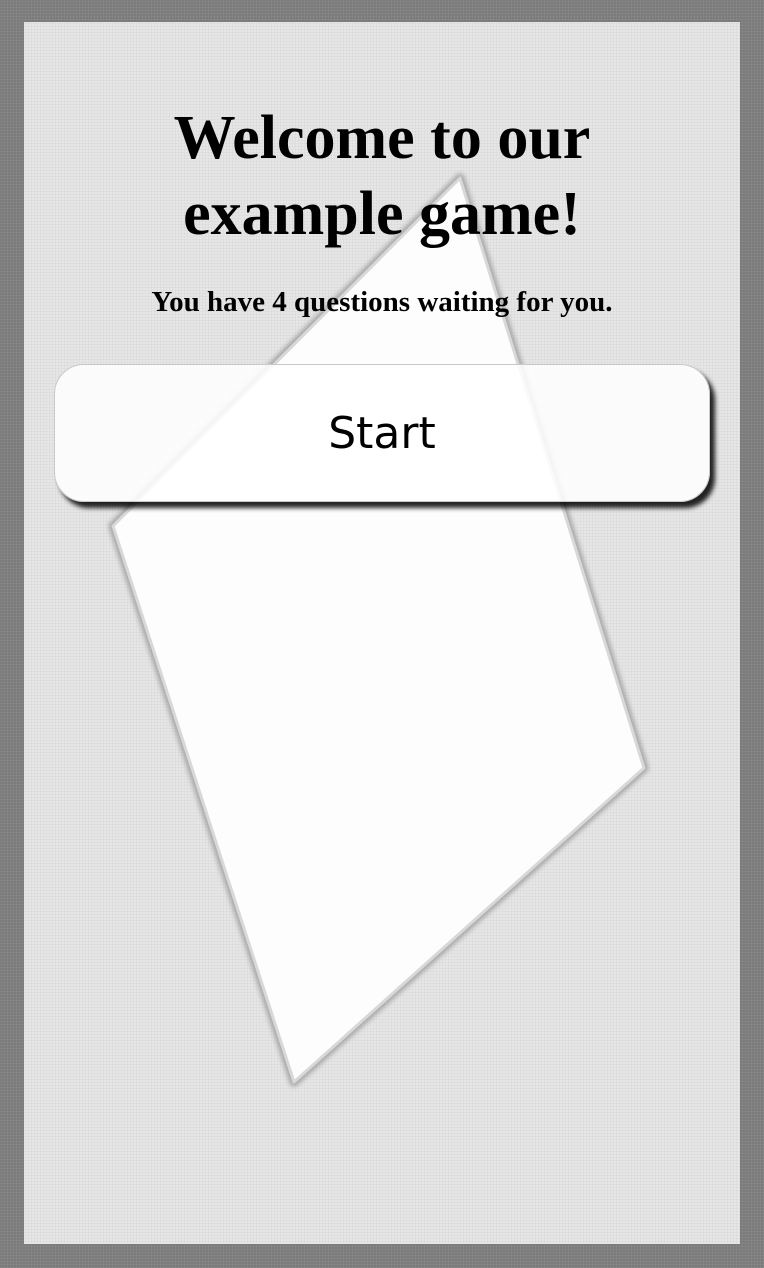  What do you see at coordinates (382, 138) in the screenshot?
I see `welcome-title-line1: Welcome to our` at bounding box center [382, 138].